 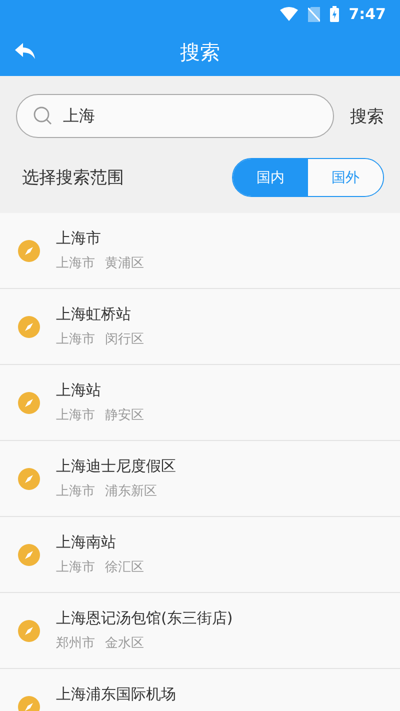 What do you see at coordinates (367, 116) in the screenshot?
I see `search-button: 搜索` at bounding box center [367, 116].